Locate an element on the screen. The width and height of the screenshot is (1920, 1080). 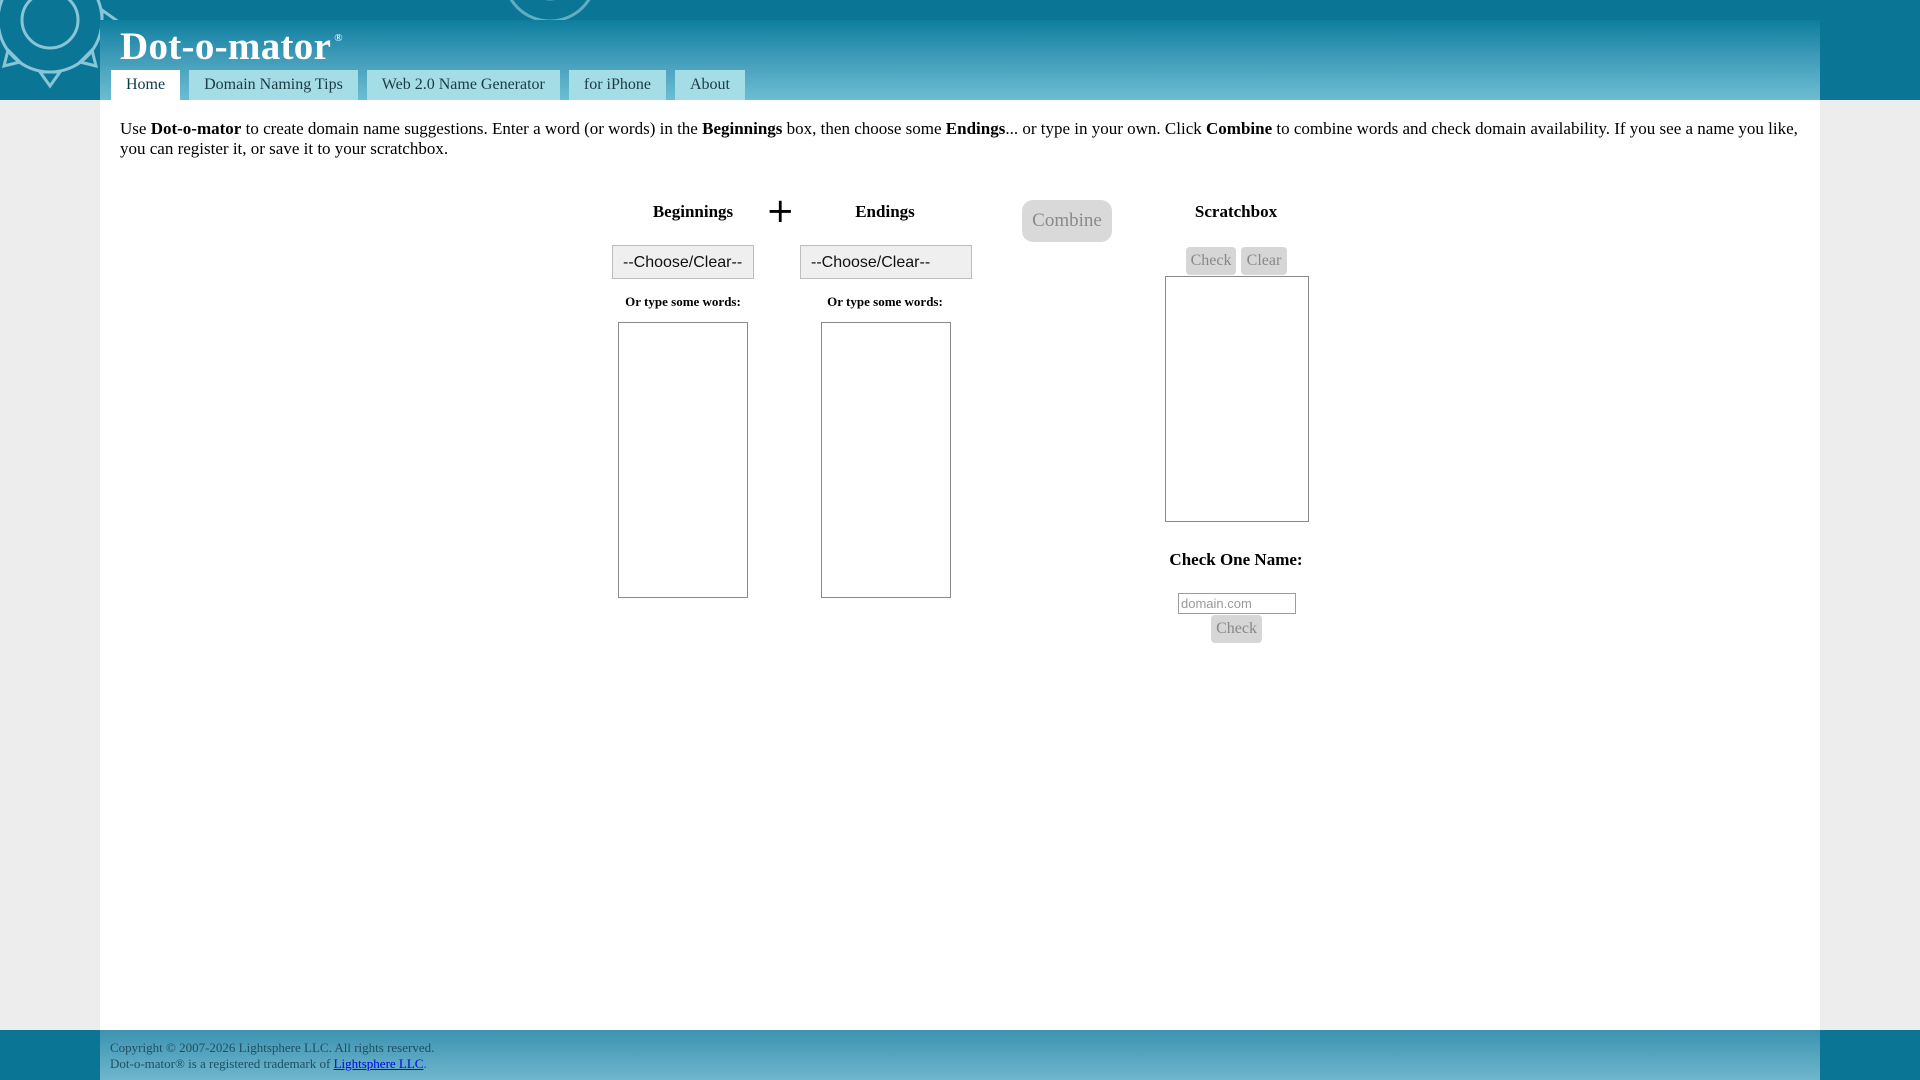
check-one-name-button: Check is located at coordinates (1236, 629).